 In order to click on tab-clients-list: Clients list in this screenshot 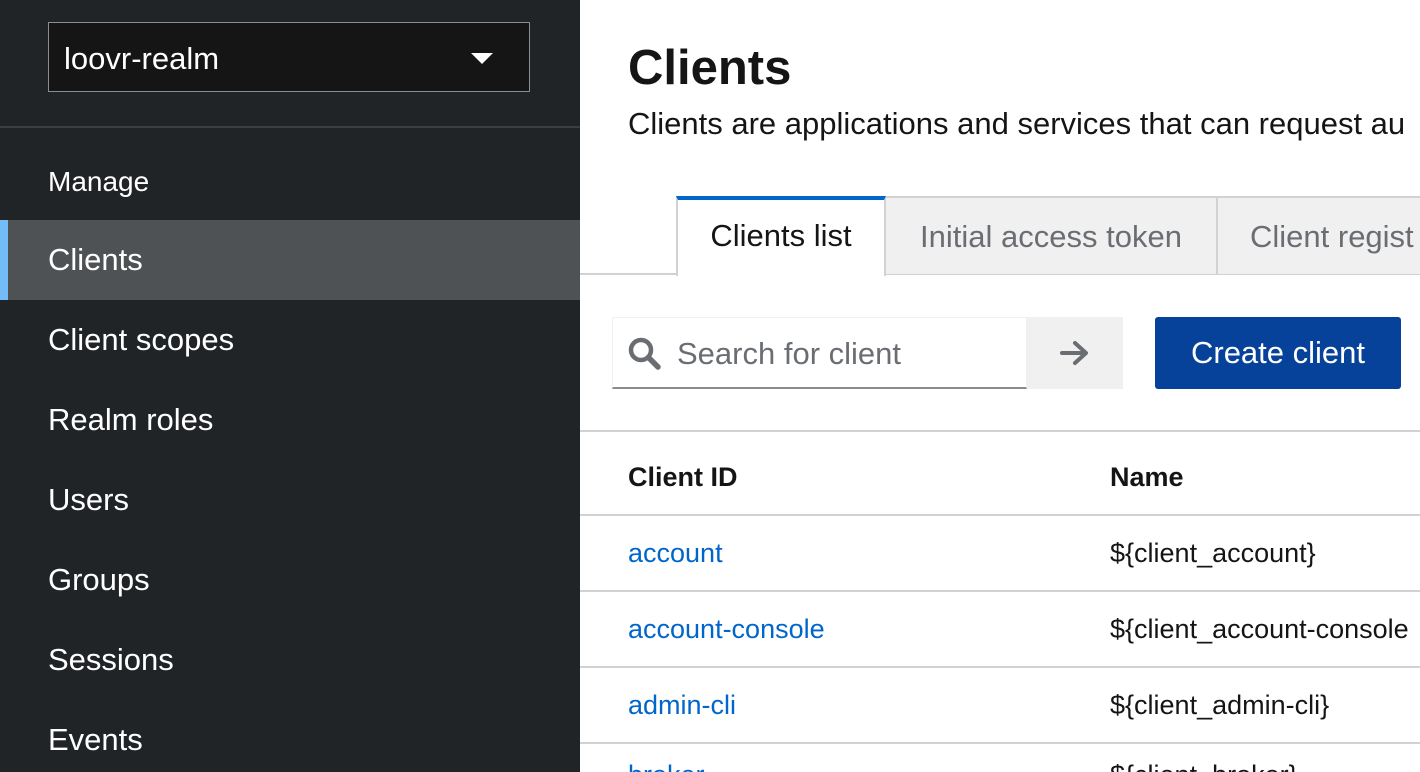, I will do `click(781, 236)`.